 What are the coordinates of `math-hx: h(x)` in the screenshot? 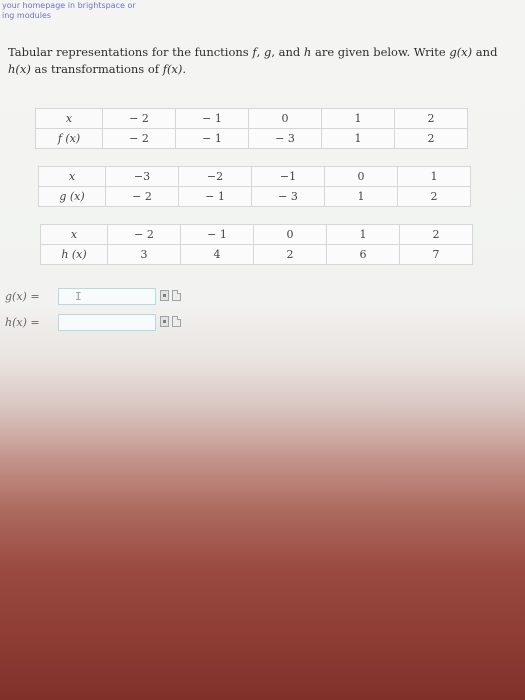 It's located at (19, 69).